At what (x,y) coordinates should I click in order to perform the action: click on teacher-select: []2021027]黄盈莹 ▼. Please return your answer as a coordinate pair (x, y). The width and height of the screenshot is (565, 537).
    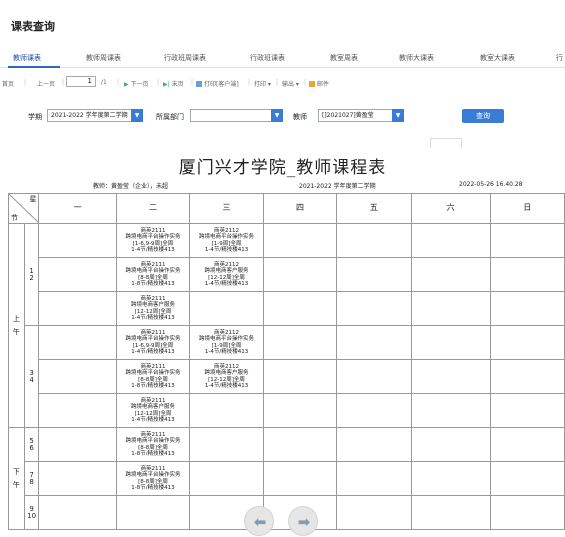
    Looking at the image, I should click on (361, 115).